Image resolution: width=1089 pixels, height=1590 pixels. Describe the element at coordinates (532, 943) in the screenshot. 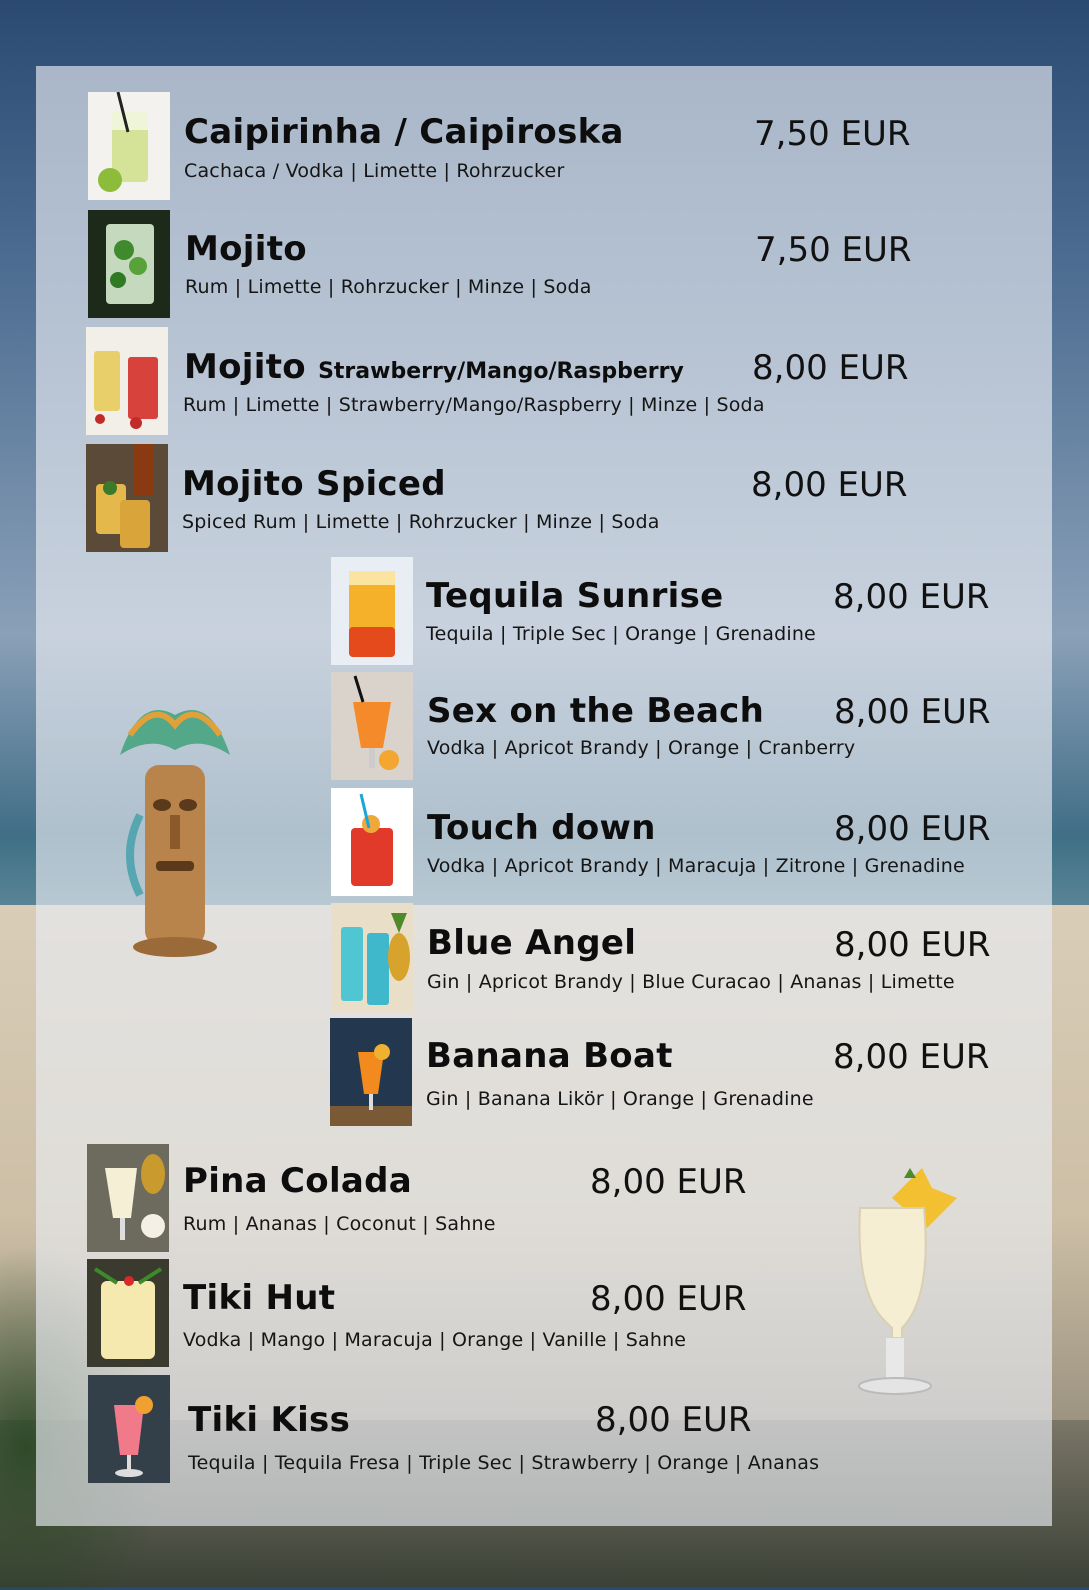

I see `drink-name: Blue Angel` at that location.